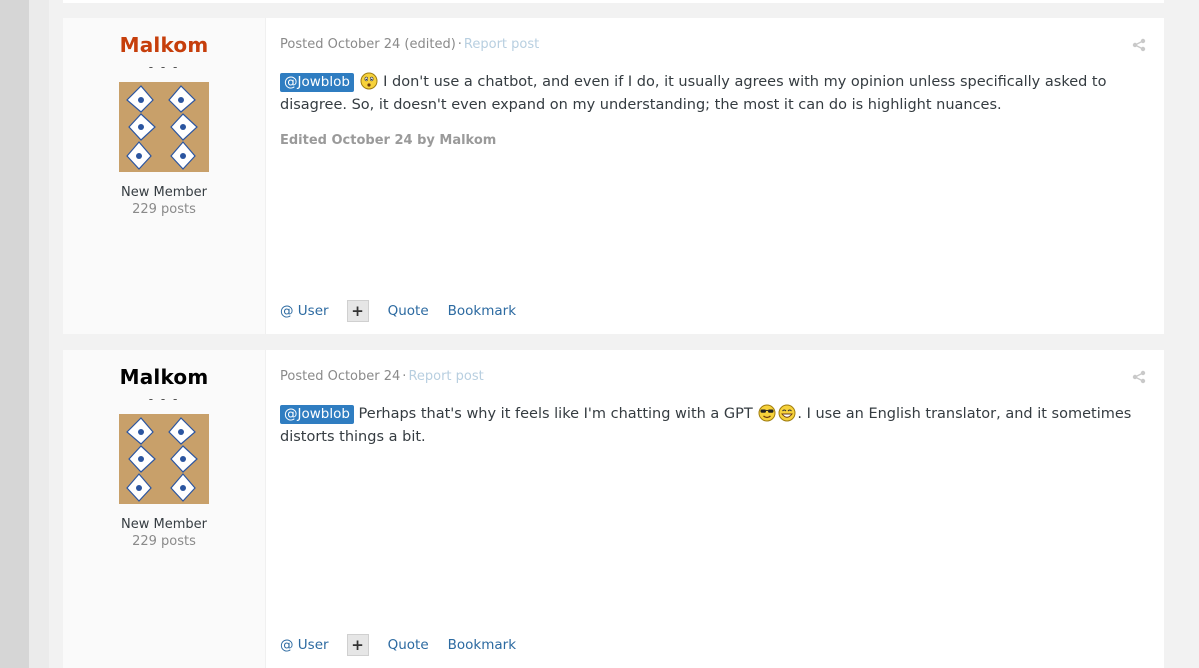 This screenshot has width=1199, height=668. What do you see at coordinates (388, 140) in the screenshot?
I see `edited-note: Edited October 24 by Malkom` at bounding box center [388, 140].